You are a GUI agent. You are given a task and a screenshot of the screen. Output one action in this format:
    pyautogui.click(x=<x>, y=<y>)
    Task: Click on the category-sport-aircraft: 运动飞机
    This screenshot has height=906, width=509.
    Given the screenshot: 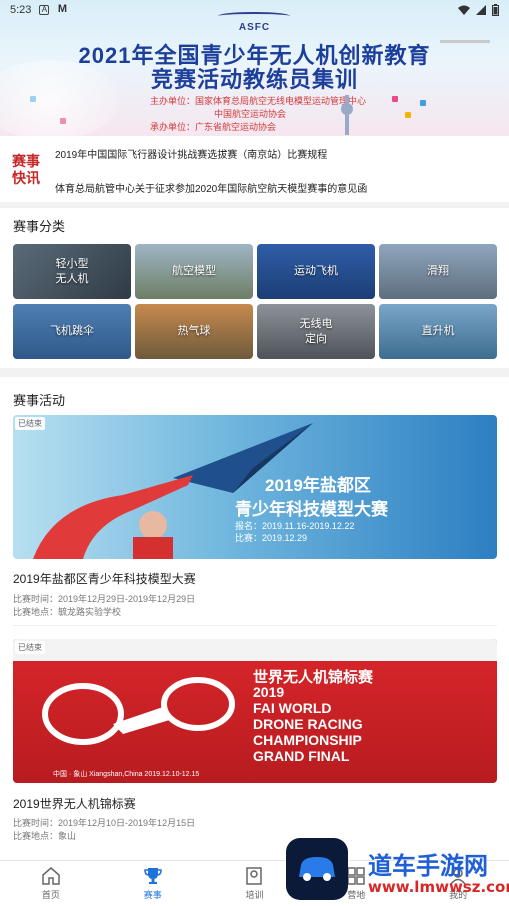 What is the action you would take?
    pyautogui.click(x=316, y=271)
    